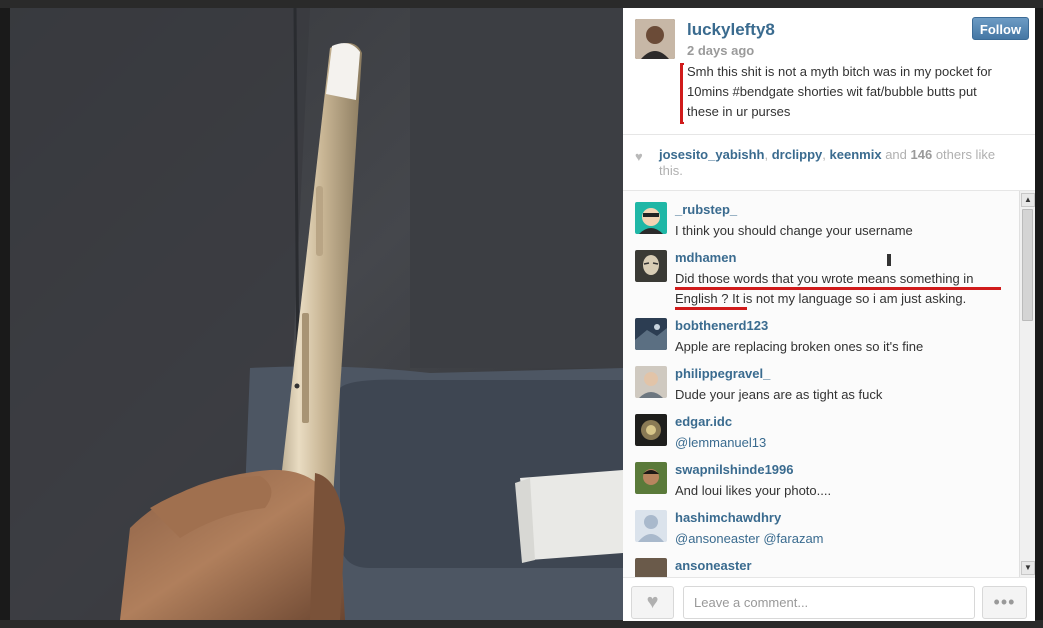  What do you see at coordinates (794, 230) in the screenshot?
I see `comment-text: I think you should change your username` at bounding box center [794, 230].